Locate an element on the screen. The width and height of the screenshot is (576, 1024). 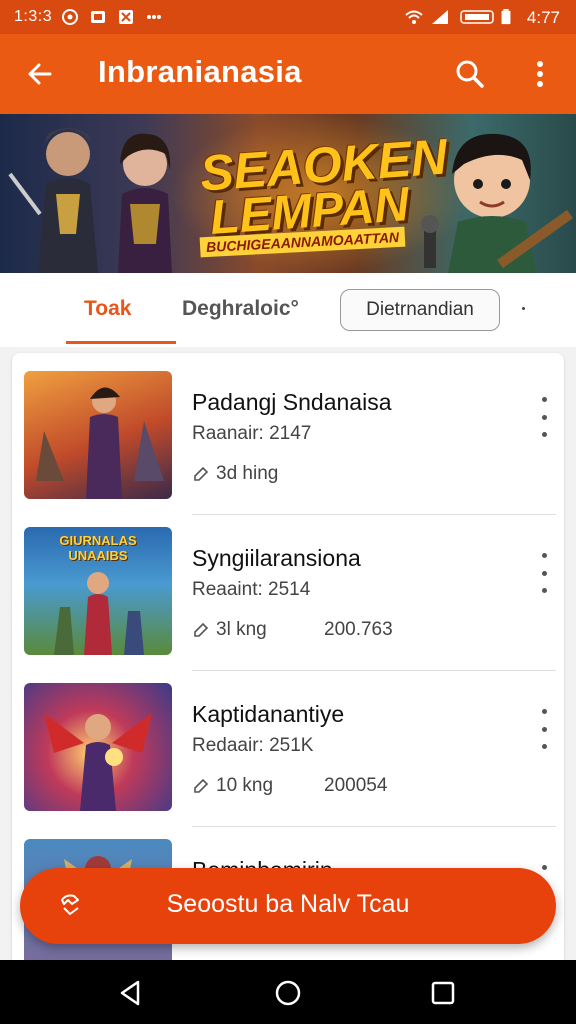
banner-hero-character-right is located at coordinates (497, 203).